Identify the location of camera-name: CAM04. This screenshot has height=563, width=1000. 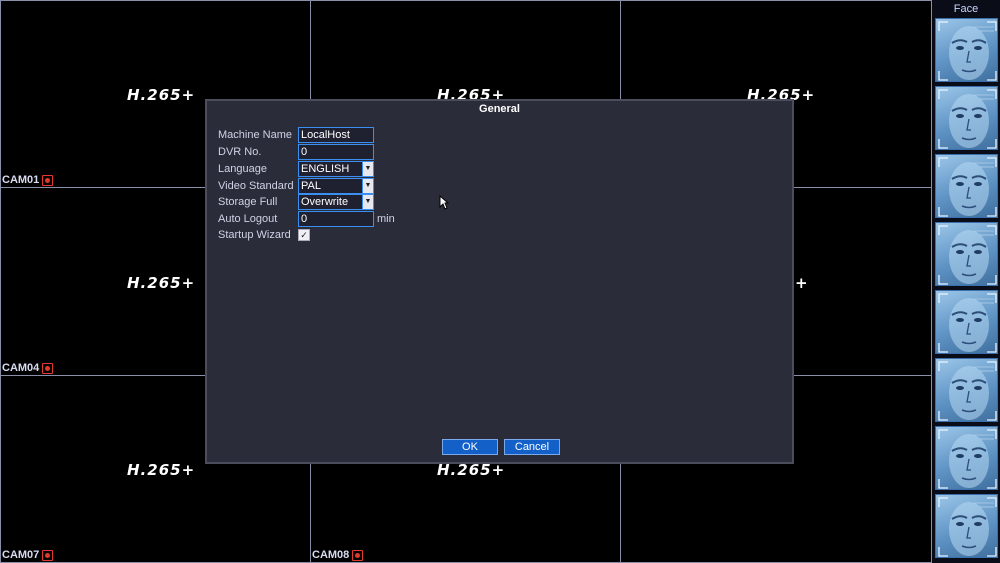
(21, 368).